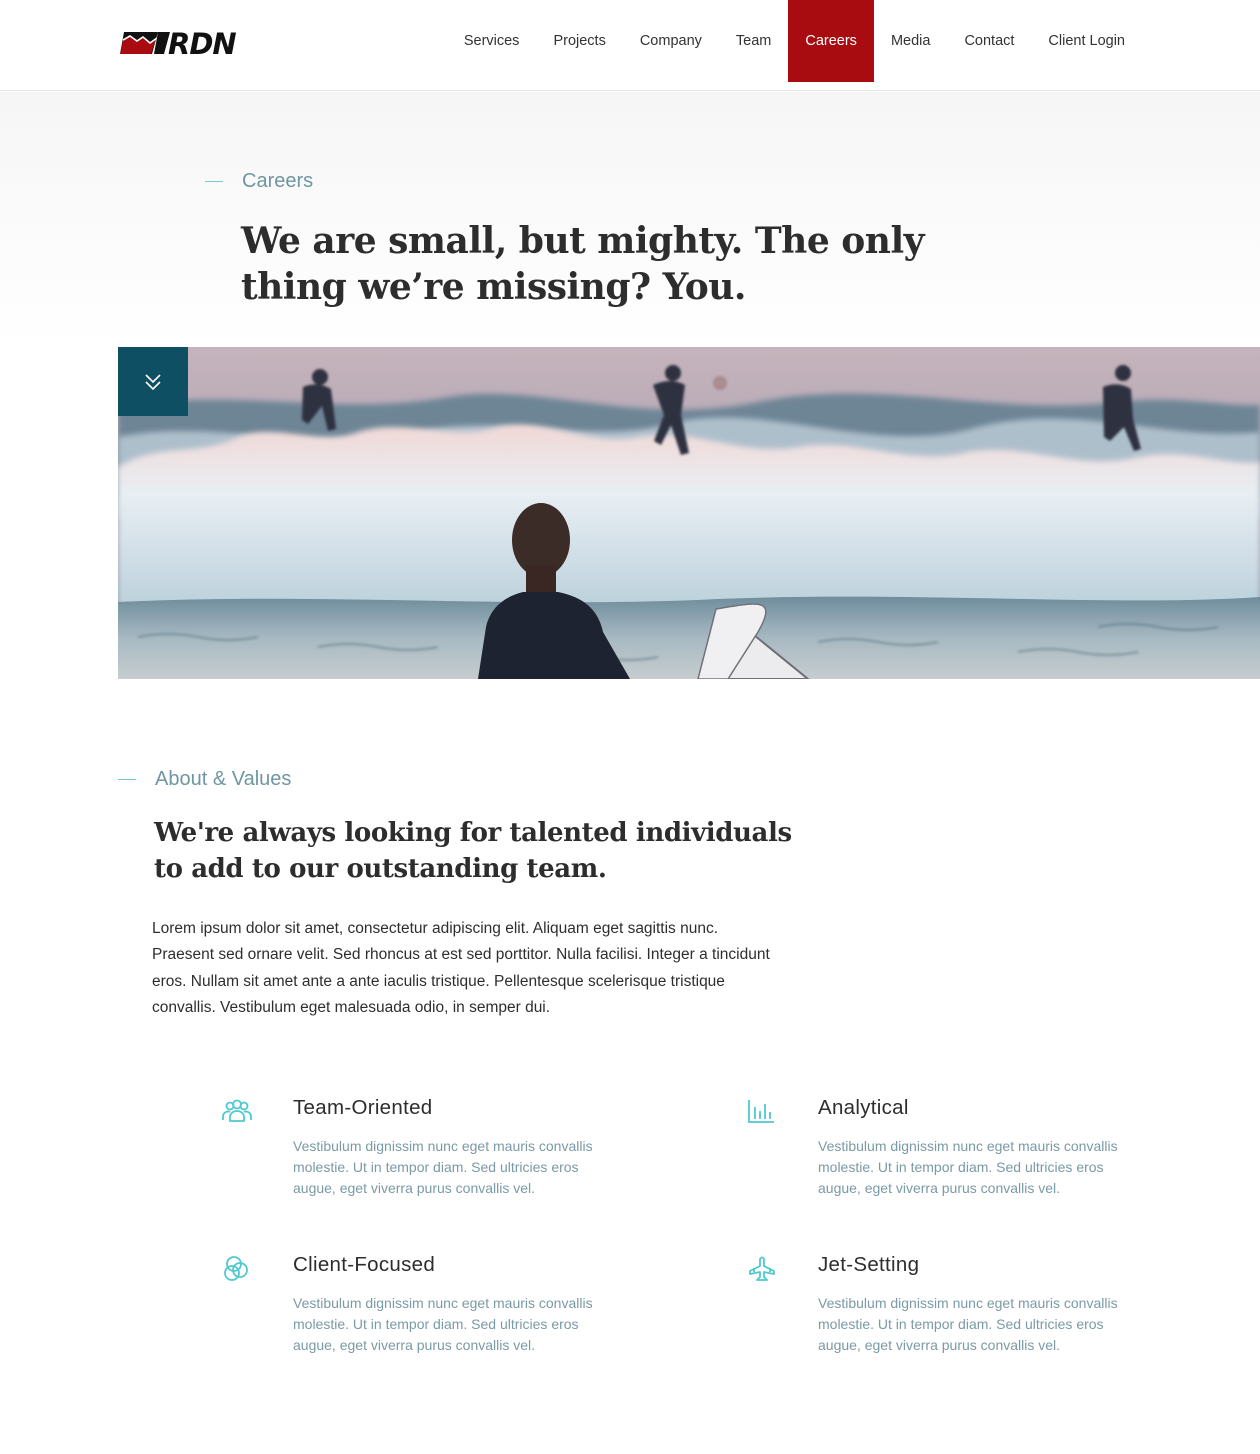 The height and width of the screenshot is (1454, 1260). I want to click on nav-item-services: Services, so click(492, 41).